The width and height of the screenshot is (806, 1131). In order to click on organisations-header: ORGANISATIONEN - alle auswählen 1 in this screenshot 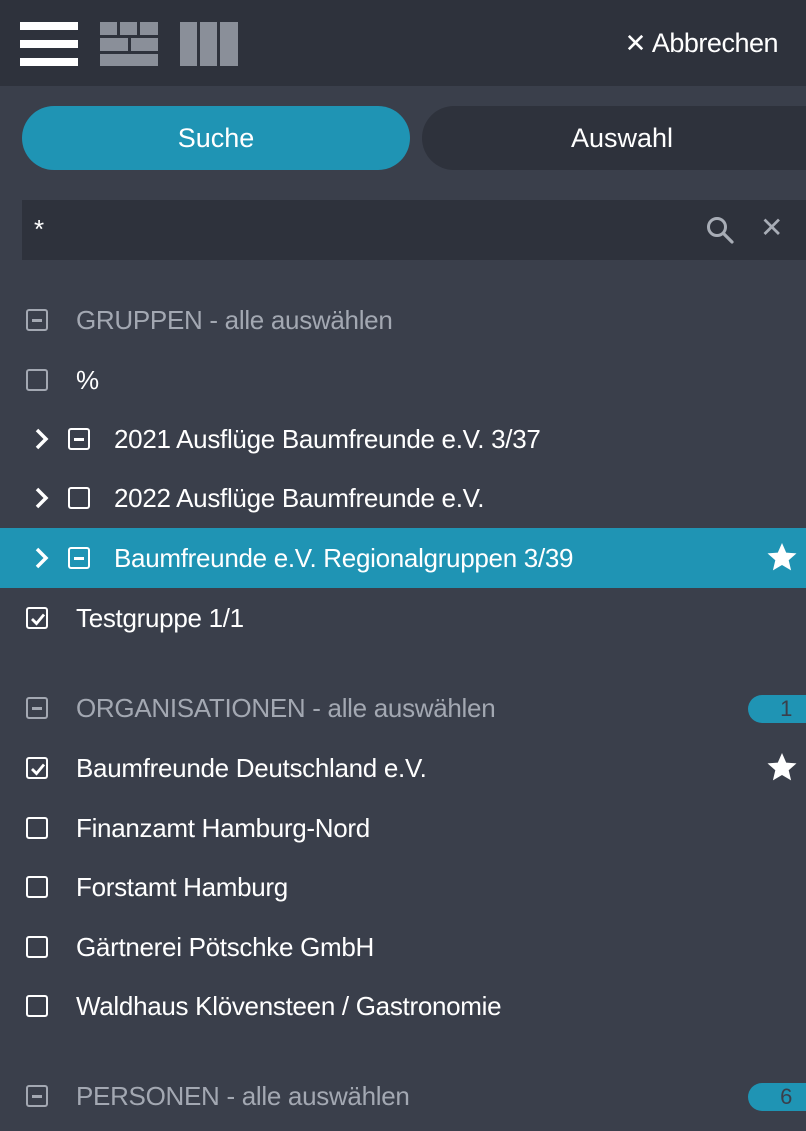, I will do `click(403, 708)`.